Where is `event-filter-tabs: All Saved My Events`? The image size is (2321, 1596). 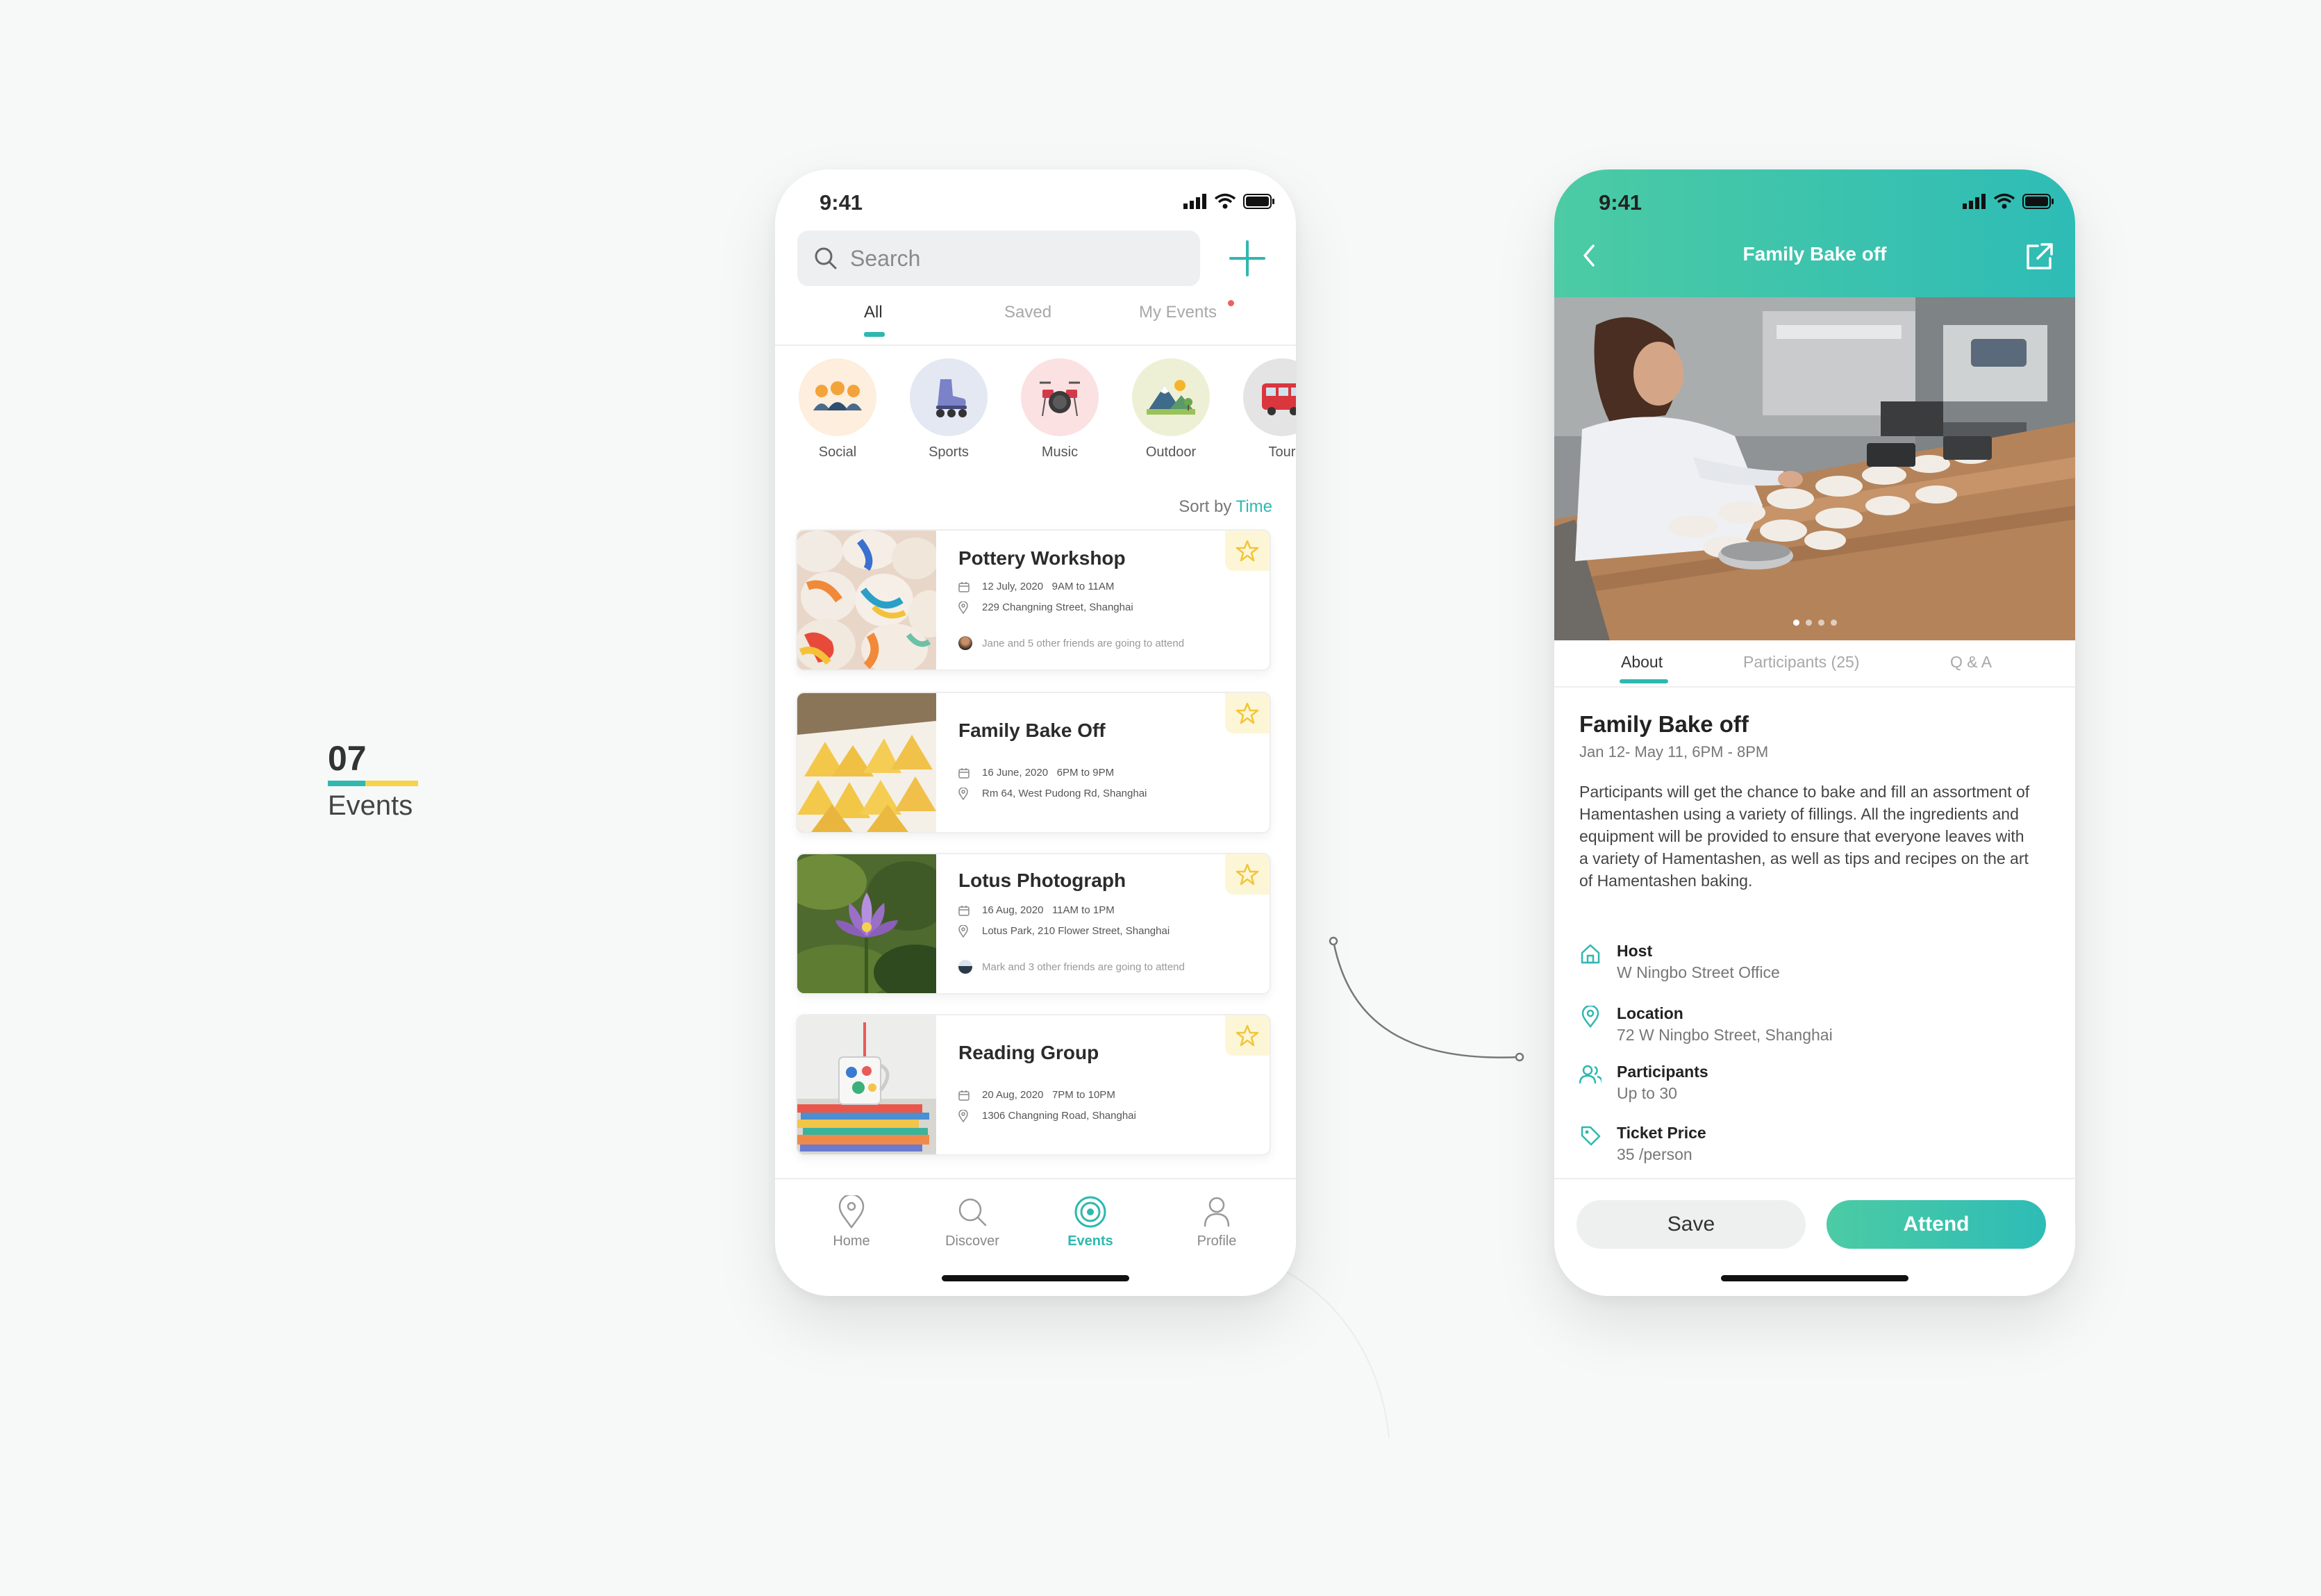
event-filter-tabs: All Saved My Events is located at coordinates (1035, 323).